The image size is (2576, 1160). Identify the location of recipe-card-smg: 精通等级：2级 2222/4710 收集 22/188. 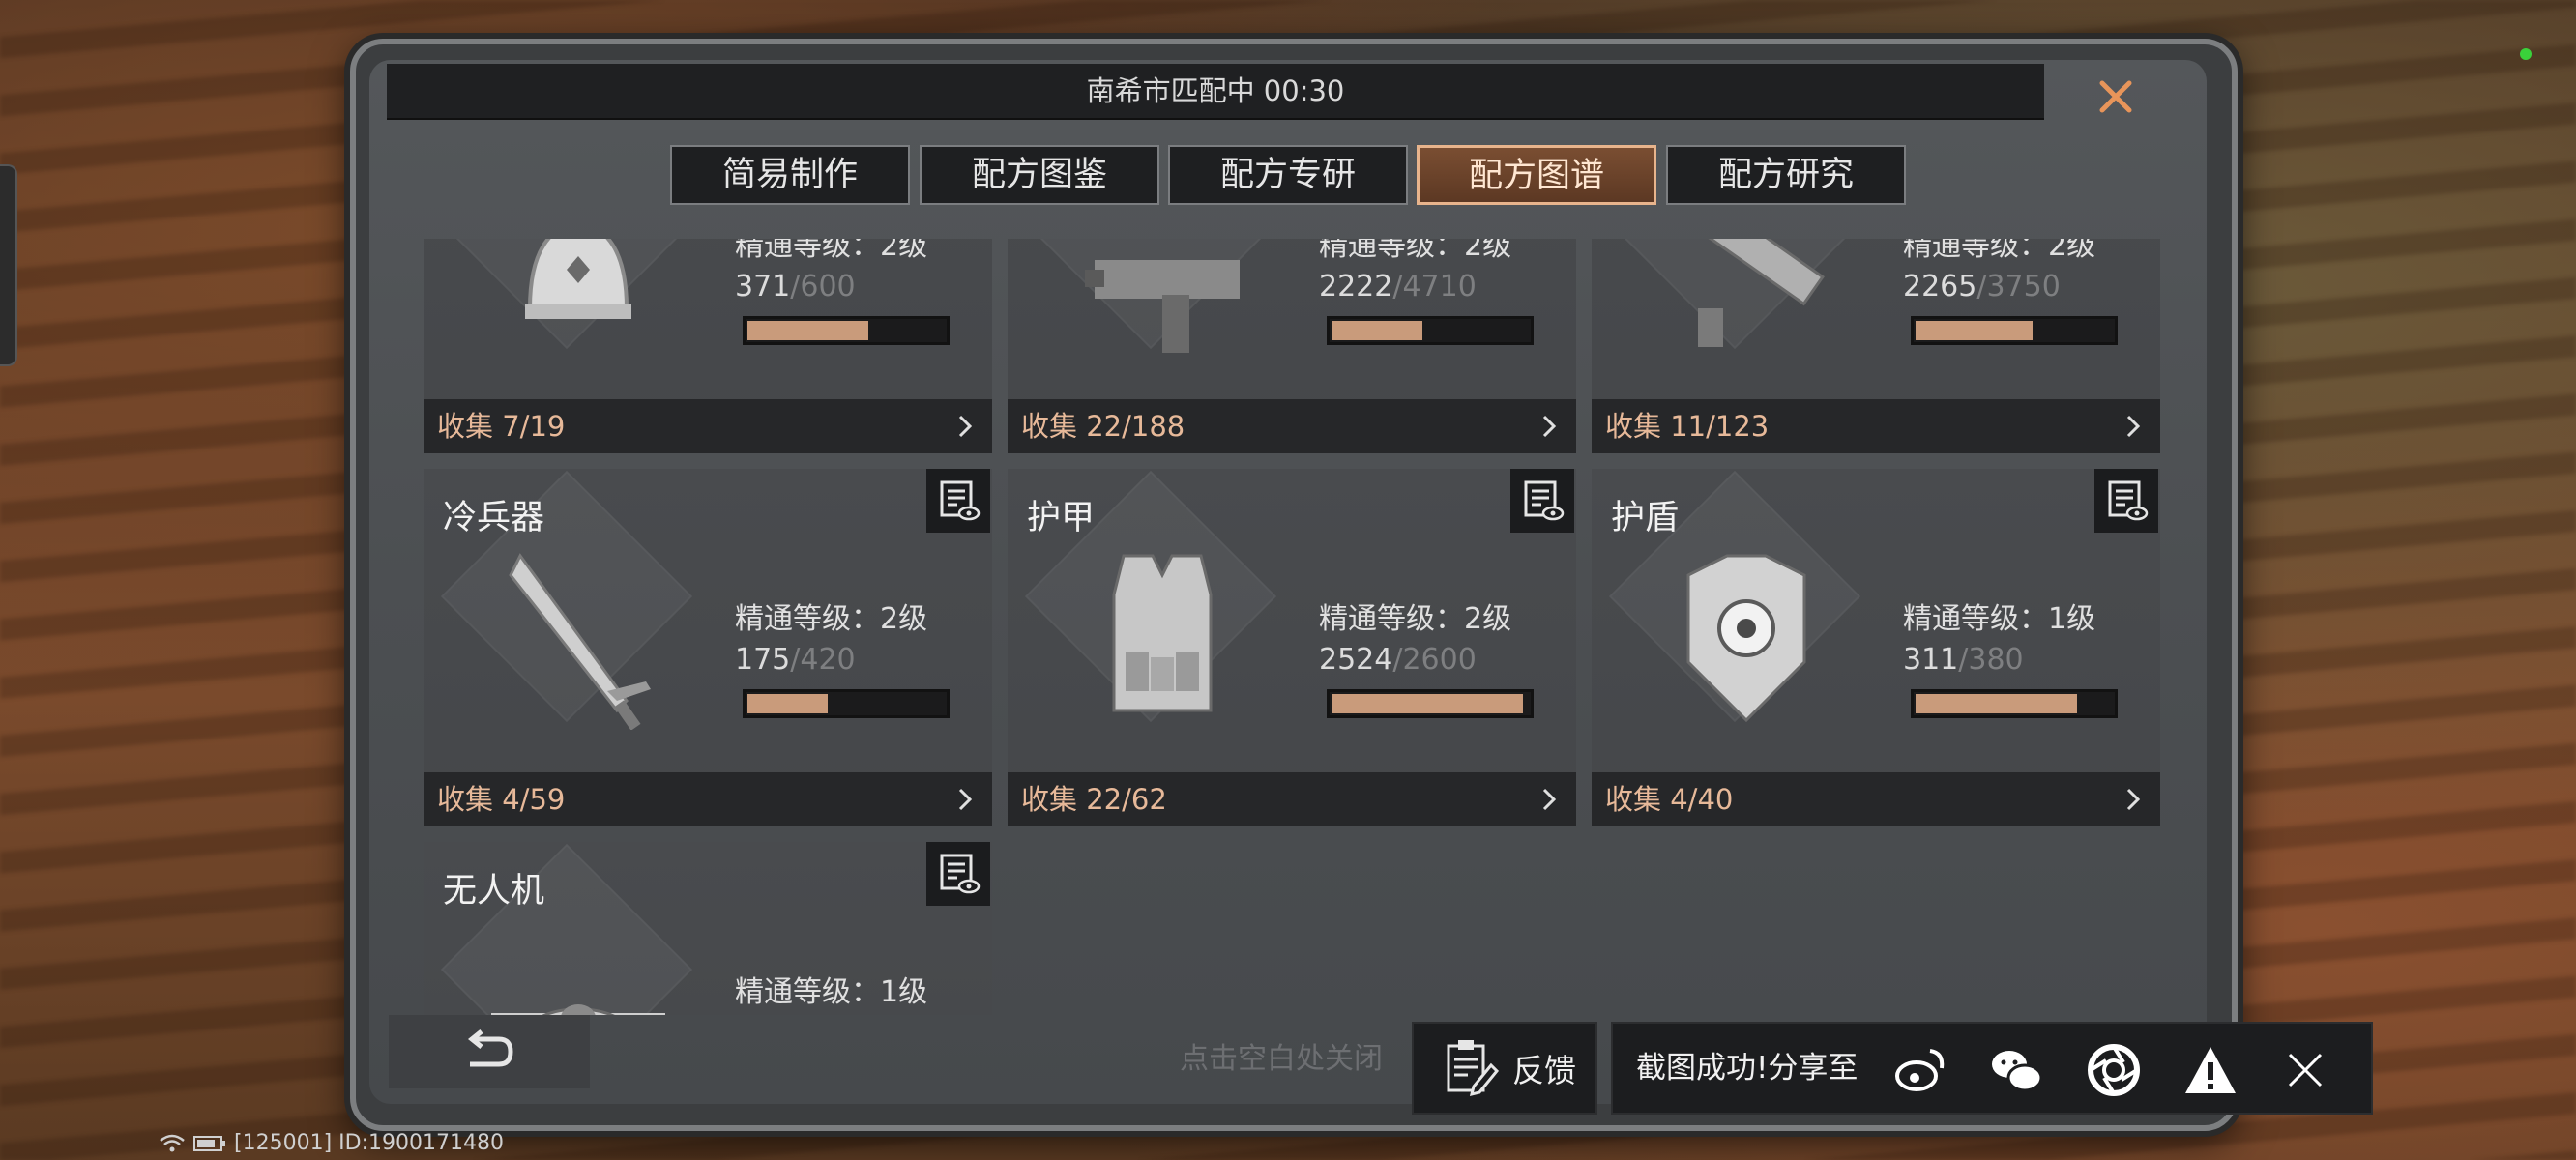
(1292, 346).